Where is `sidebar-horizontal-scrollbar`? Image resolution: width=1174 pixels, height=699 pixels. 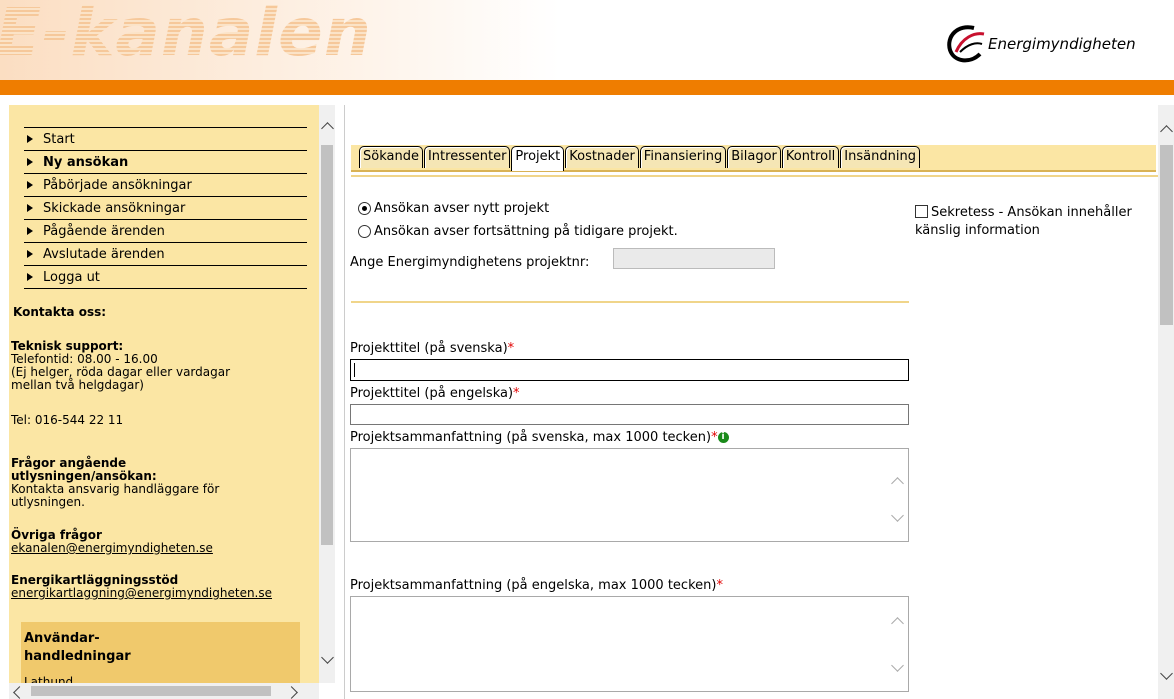 sidebar-horizontal-scrollbar is located at coordinates (164, 691).